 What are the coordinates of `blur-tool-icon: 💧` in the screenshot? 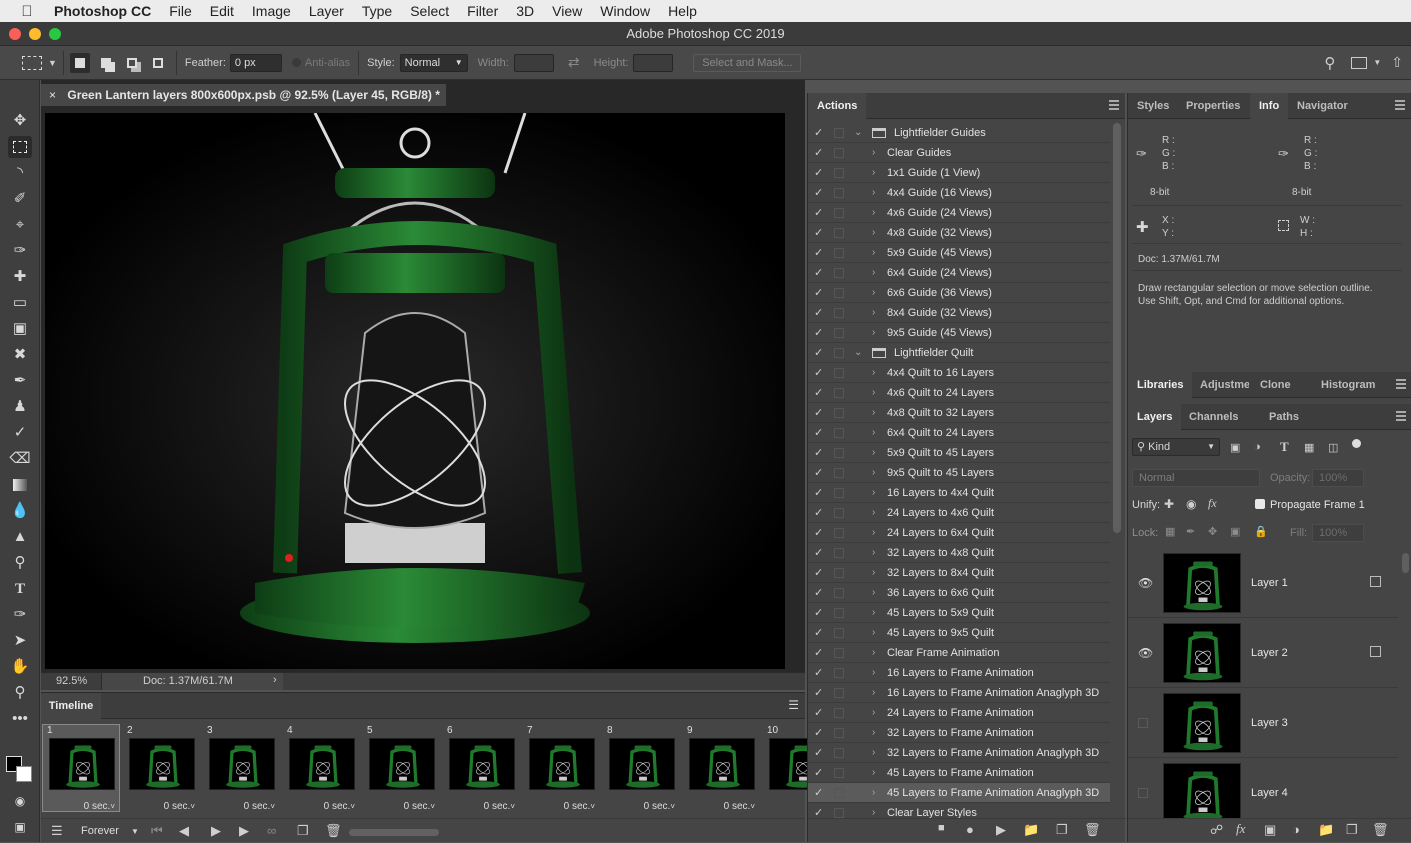 It's located at (20, 511).